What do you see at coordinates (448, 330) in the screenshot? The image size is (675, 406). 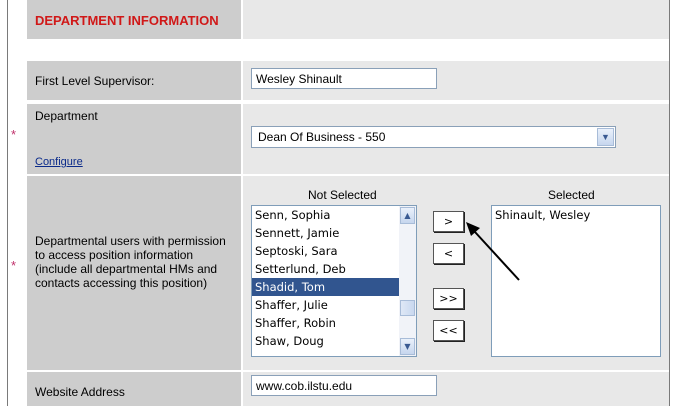 I see `remove-all-button: <<` at bounding box center [448, 330].